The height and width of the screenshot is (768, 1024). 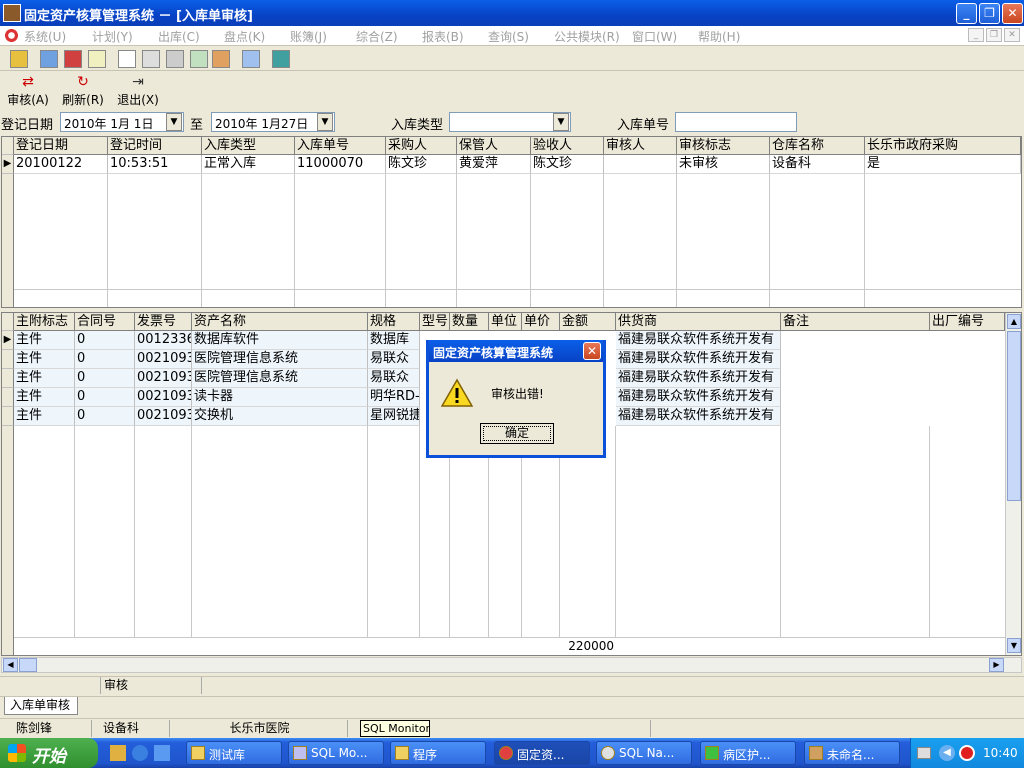 I want to click on table-cell: 易联众, so click(x=394, y=359).